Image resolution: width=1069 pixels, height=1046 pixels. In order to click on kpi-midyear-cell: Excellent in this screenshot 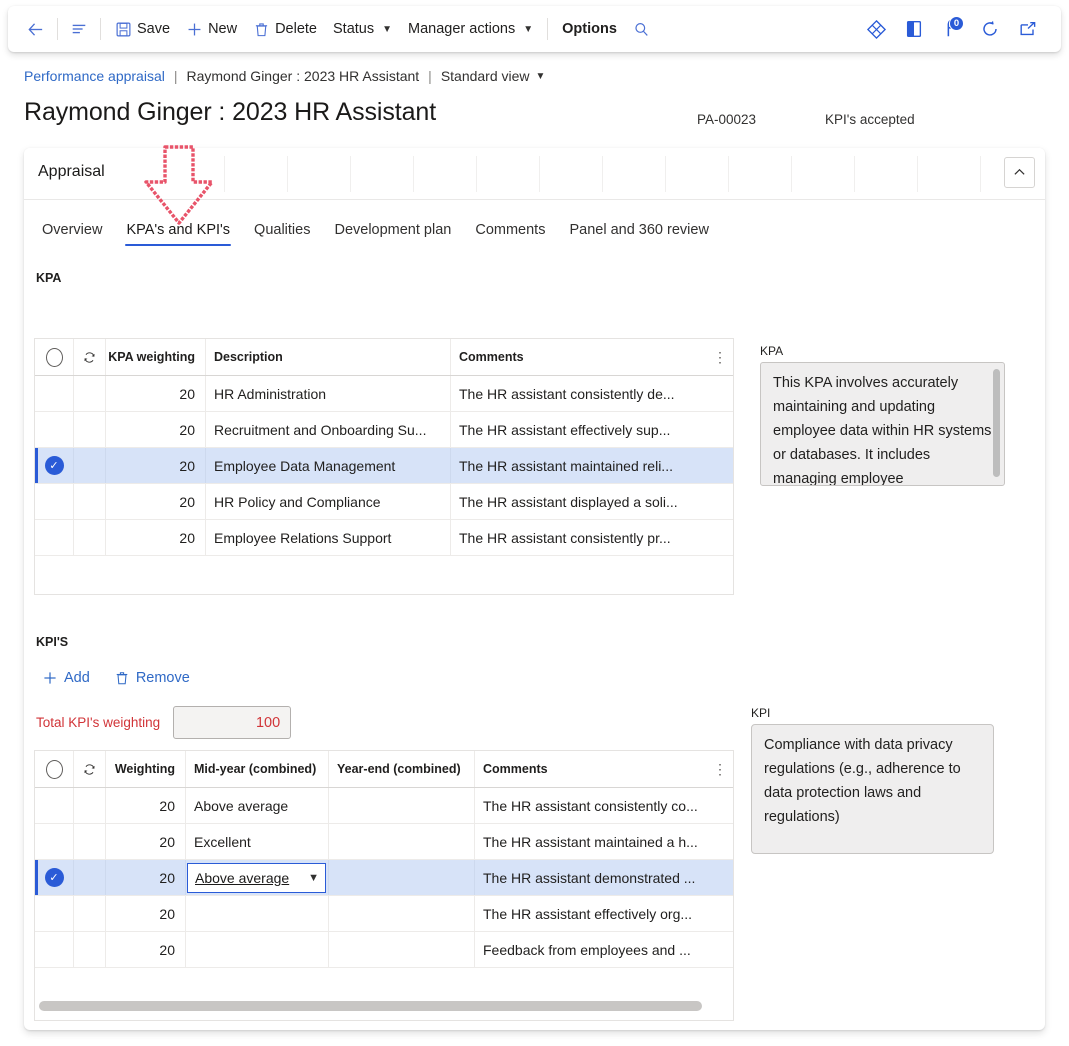, I will do `click(256, 841)`.